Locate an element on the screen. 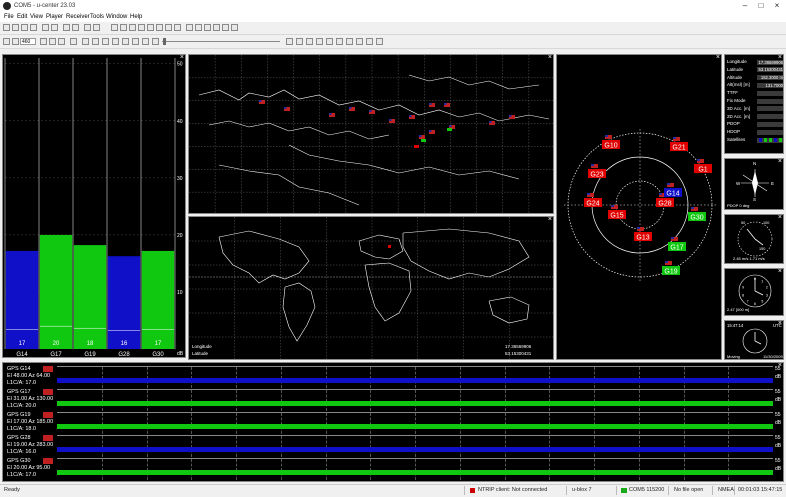  satellite-G17: G17 is located at coordinates (677, 244).